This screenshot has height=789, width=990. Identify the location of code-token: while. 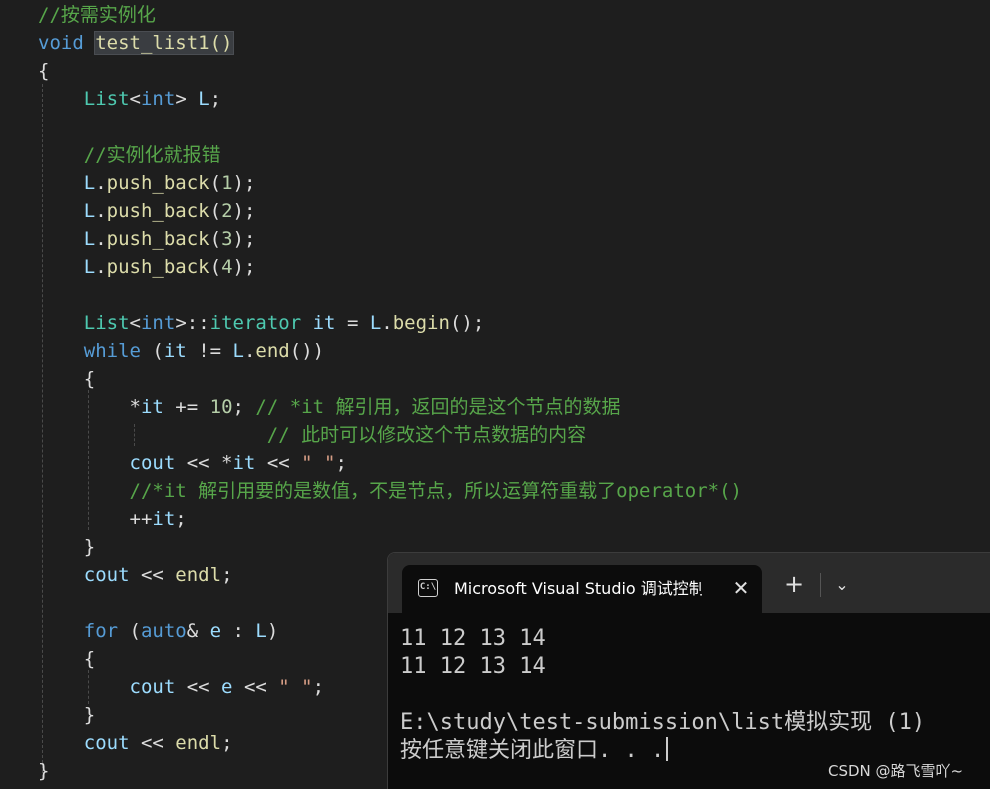
(112, 351).